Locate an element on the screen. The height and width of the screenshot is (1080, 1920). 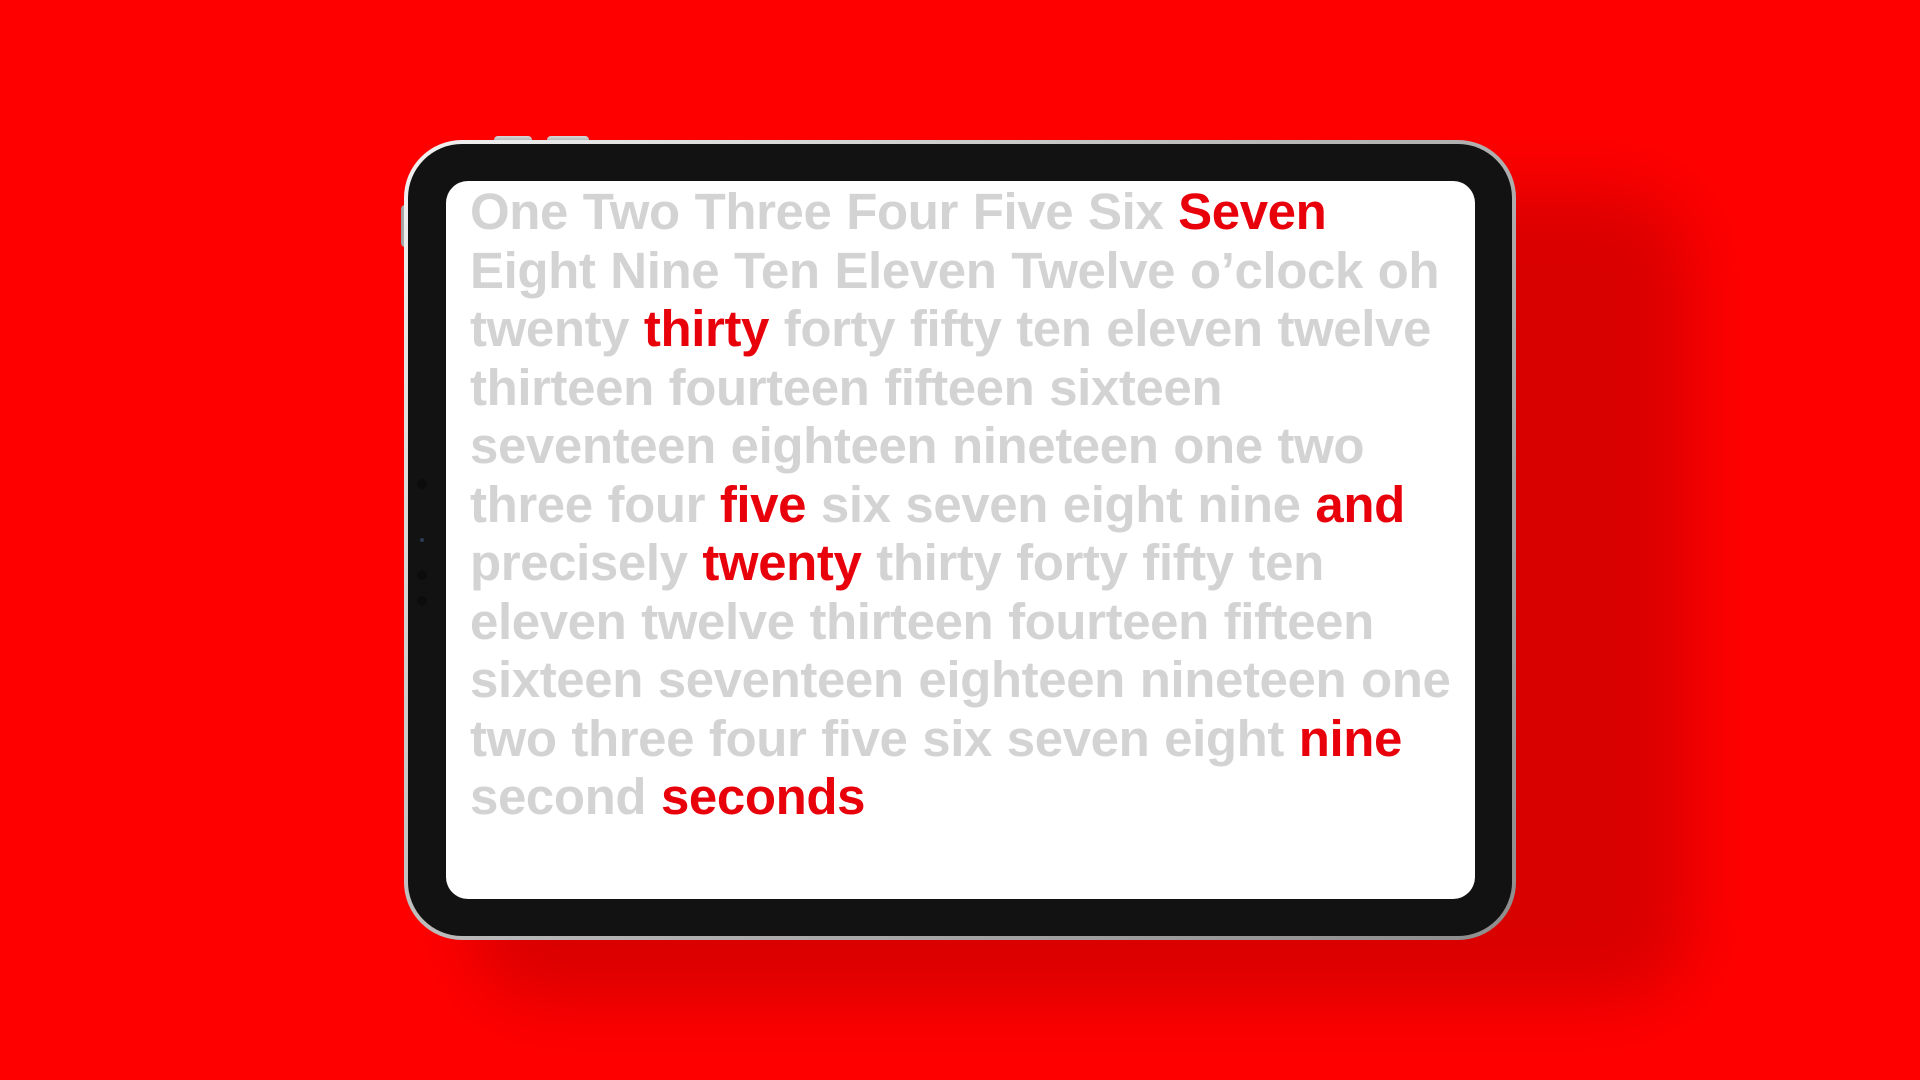
highlighted-word: thirty is located at coordinates (706, 328).